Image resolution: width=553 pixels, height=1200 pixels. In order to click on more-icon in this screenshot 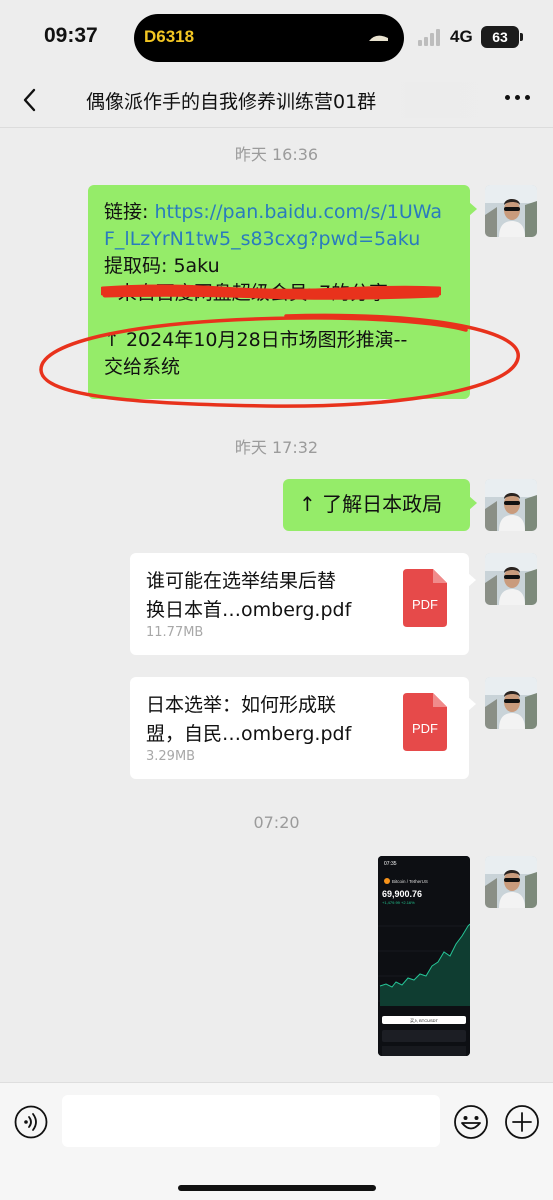, I will do `click(518, 99)`.